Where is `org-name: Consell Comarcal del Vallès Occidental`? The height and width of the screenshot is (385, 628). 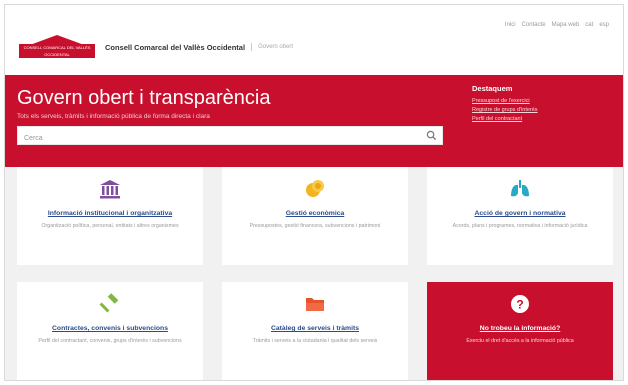 org-name: Consell Comarcal del Vallès Occidental is located at coordinates (175, 47).